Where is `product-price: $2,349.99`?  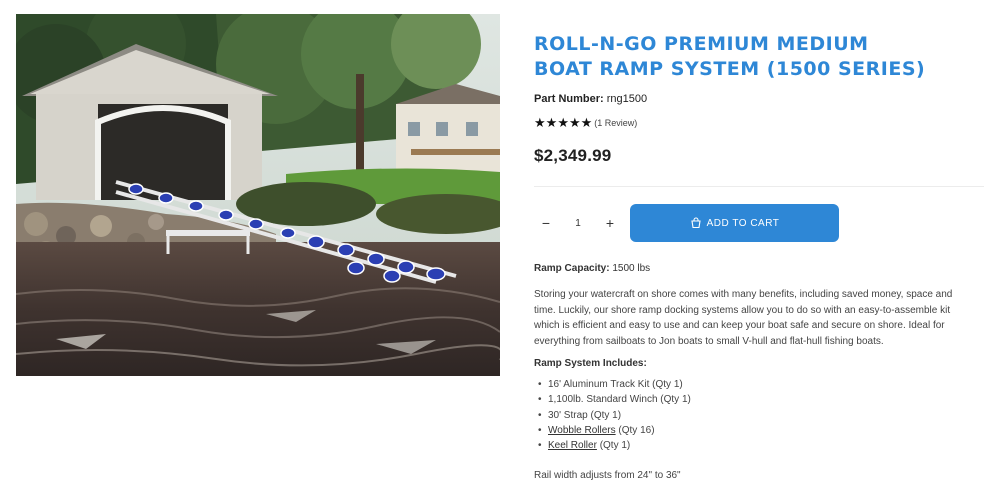
product-price: $2,349.99 is located at coordinates (573, 155).